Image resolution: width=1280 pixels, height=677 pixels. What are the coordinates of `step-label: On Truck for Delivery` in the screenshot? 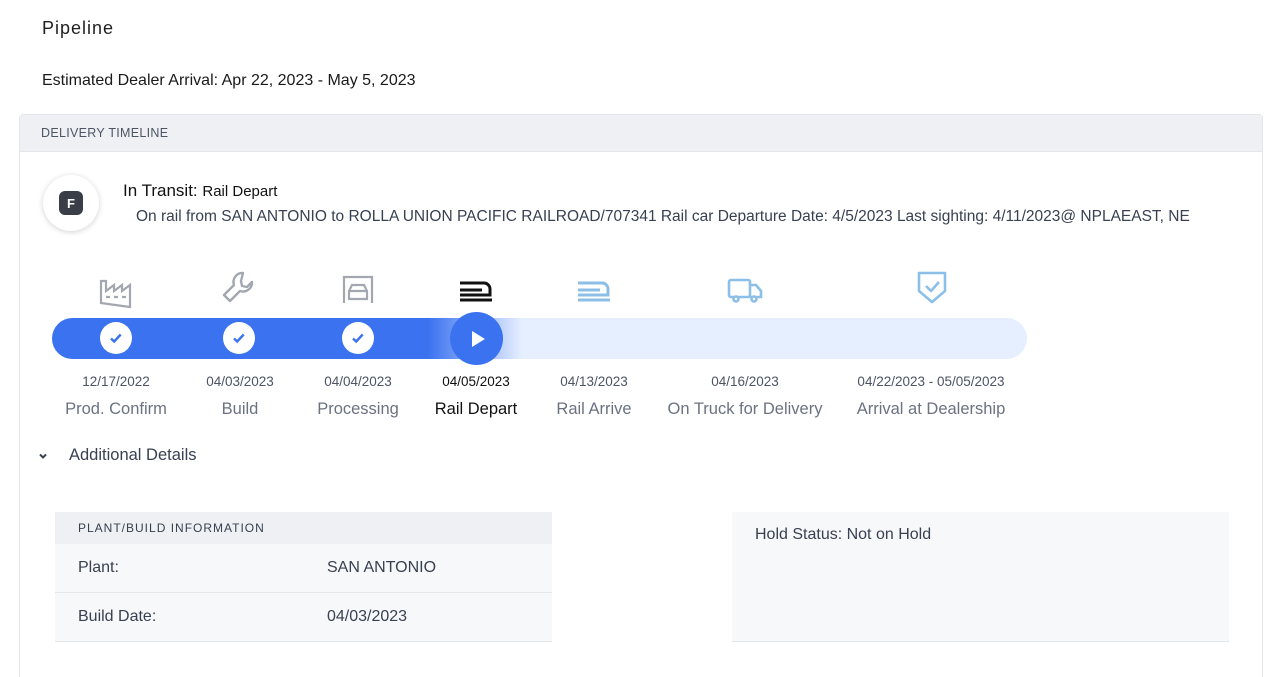 It's located at (745, 409).